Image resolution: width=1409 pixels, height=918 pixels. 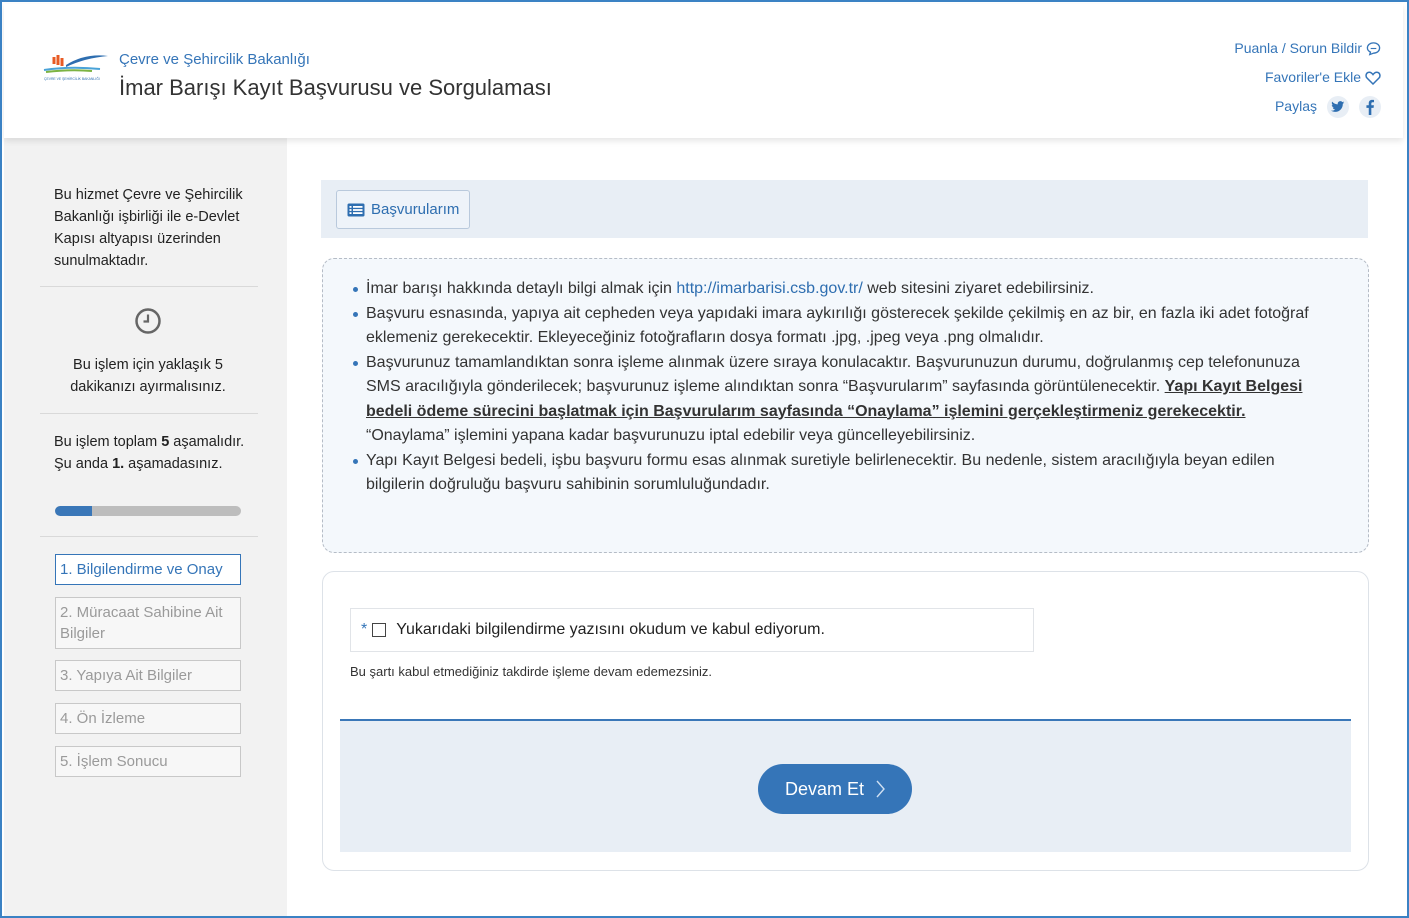 I want to click on step-progress-bar, so click(x=148, y=511).